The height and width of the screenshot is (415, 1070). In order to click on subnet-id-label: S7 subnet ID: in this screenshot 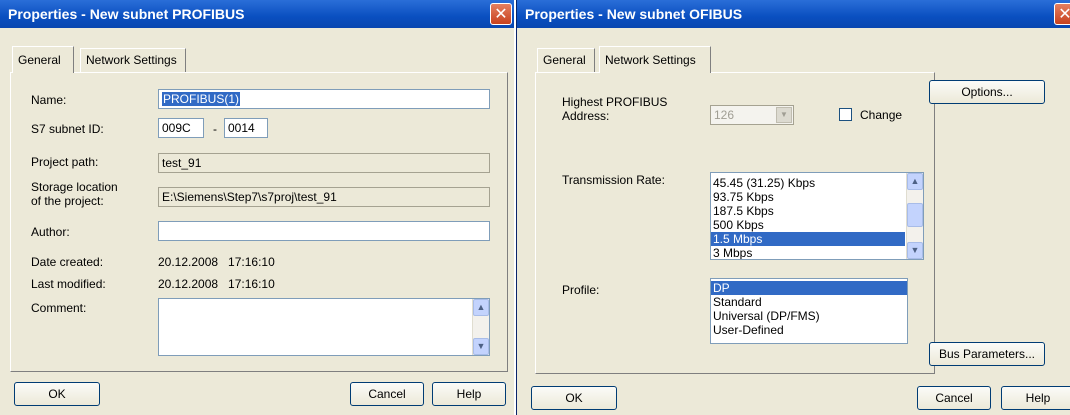, I will do `click(67, 129)`.